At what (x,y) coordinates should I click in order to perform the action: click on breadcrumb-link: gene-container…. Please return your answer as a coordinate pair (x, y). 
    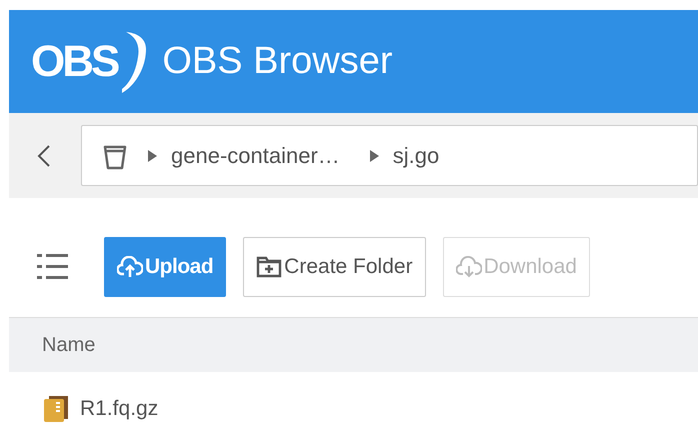
    Looking at the image, I should click on (255, 155).